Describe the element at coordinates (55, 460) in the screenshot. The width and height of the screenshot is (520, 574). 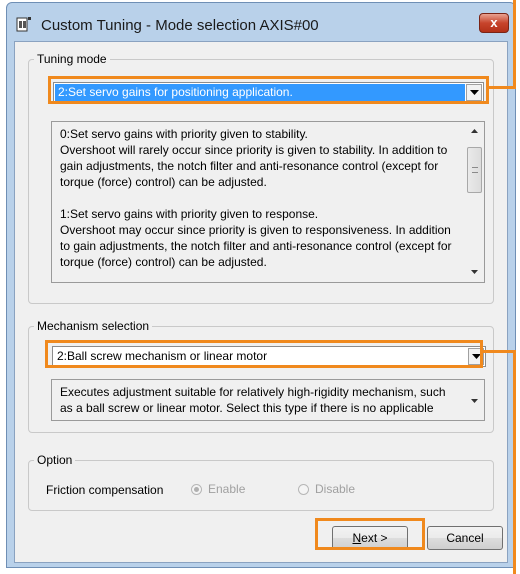
I see `option-legend: Option` at that location.